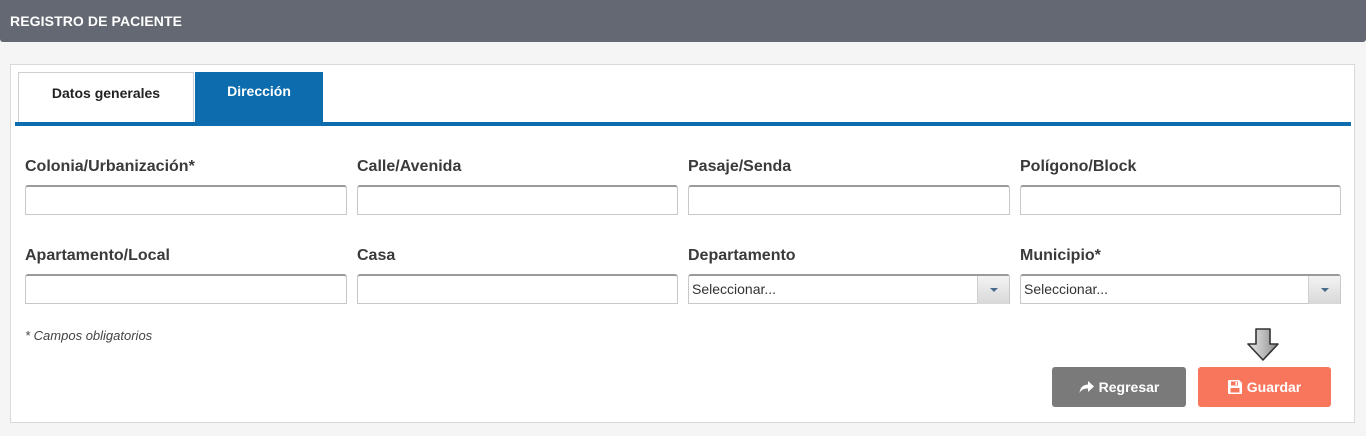  I want to click on colonia-input, so click(186, 200).